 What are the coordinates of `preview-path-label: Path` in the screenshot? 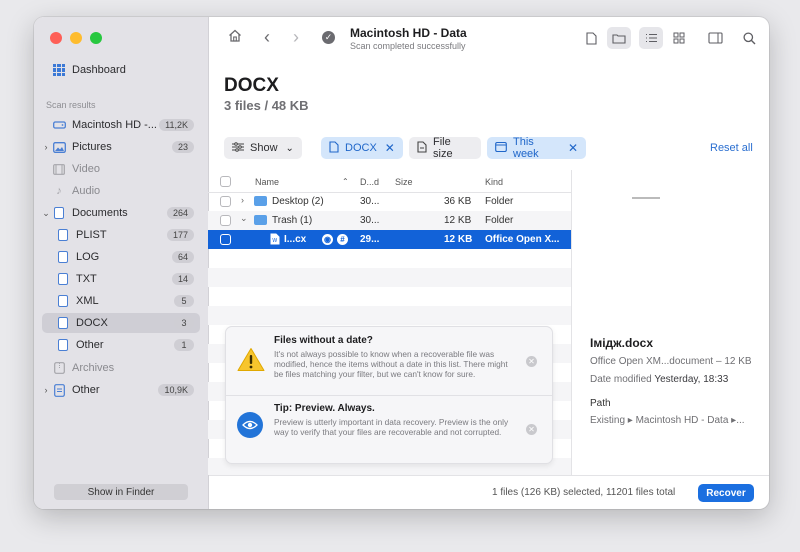 It's located at (600, 403).